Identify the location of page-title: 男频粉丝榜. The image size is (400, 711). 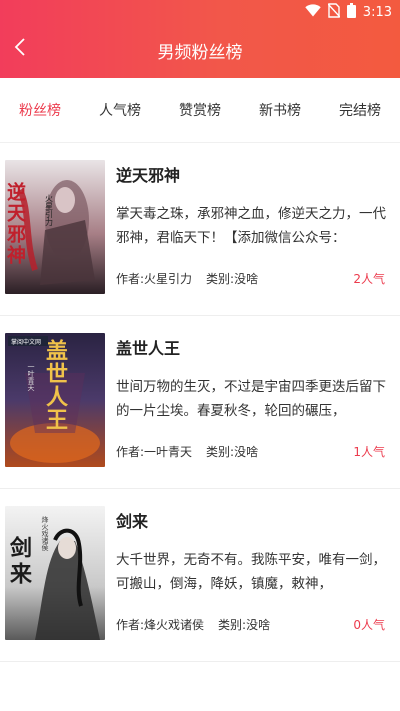
(200, 53).